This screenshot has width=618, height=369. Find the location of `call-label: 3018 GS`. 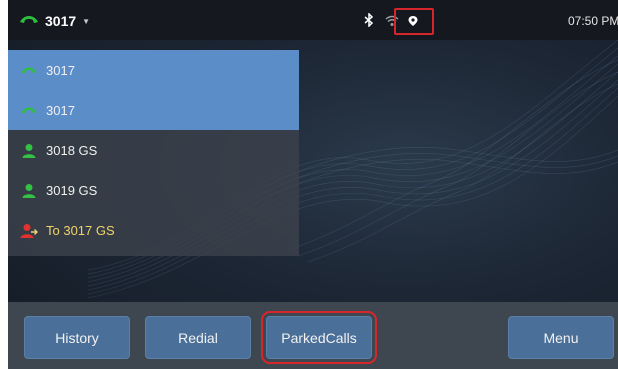

call-label: 3018 GS is located at coordinates (72, 150).